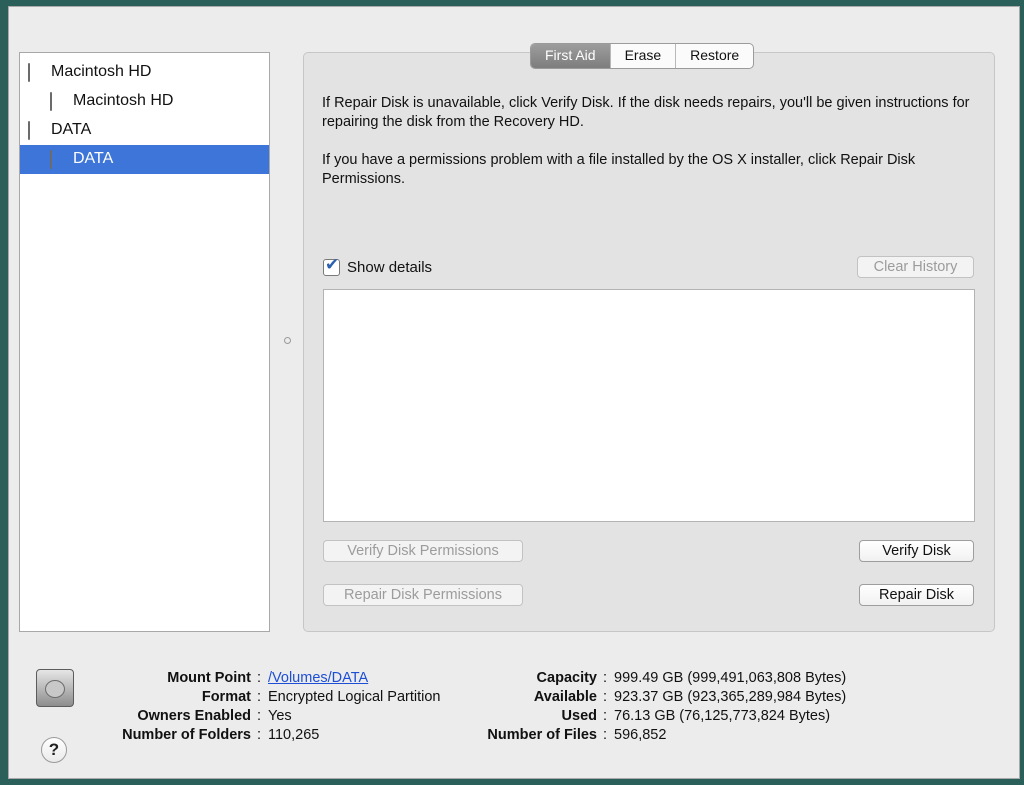  What do you see at coordinates (571, 56) in the screenshot?
I see `tab-first-aid: First Aid` at bounding box center [571, 56].